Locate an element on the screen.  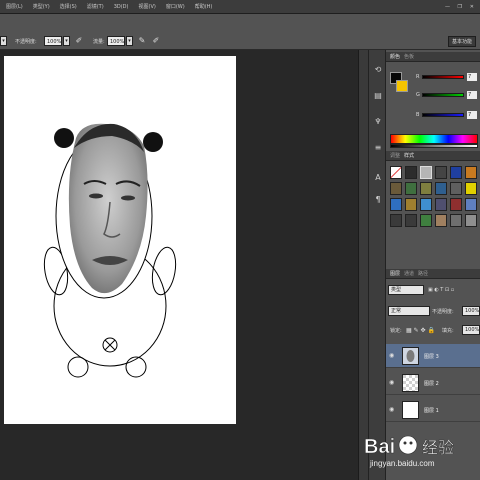
workspace-button: 基本功能 is located at coordinates (462, 41).